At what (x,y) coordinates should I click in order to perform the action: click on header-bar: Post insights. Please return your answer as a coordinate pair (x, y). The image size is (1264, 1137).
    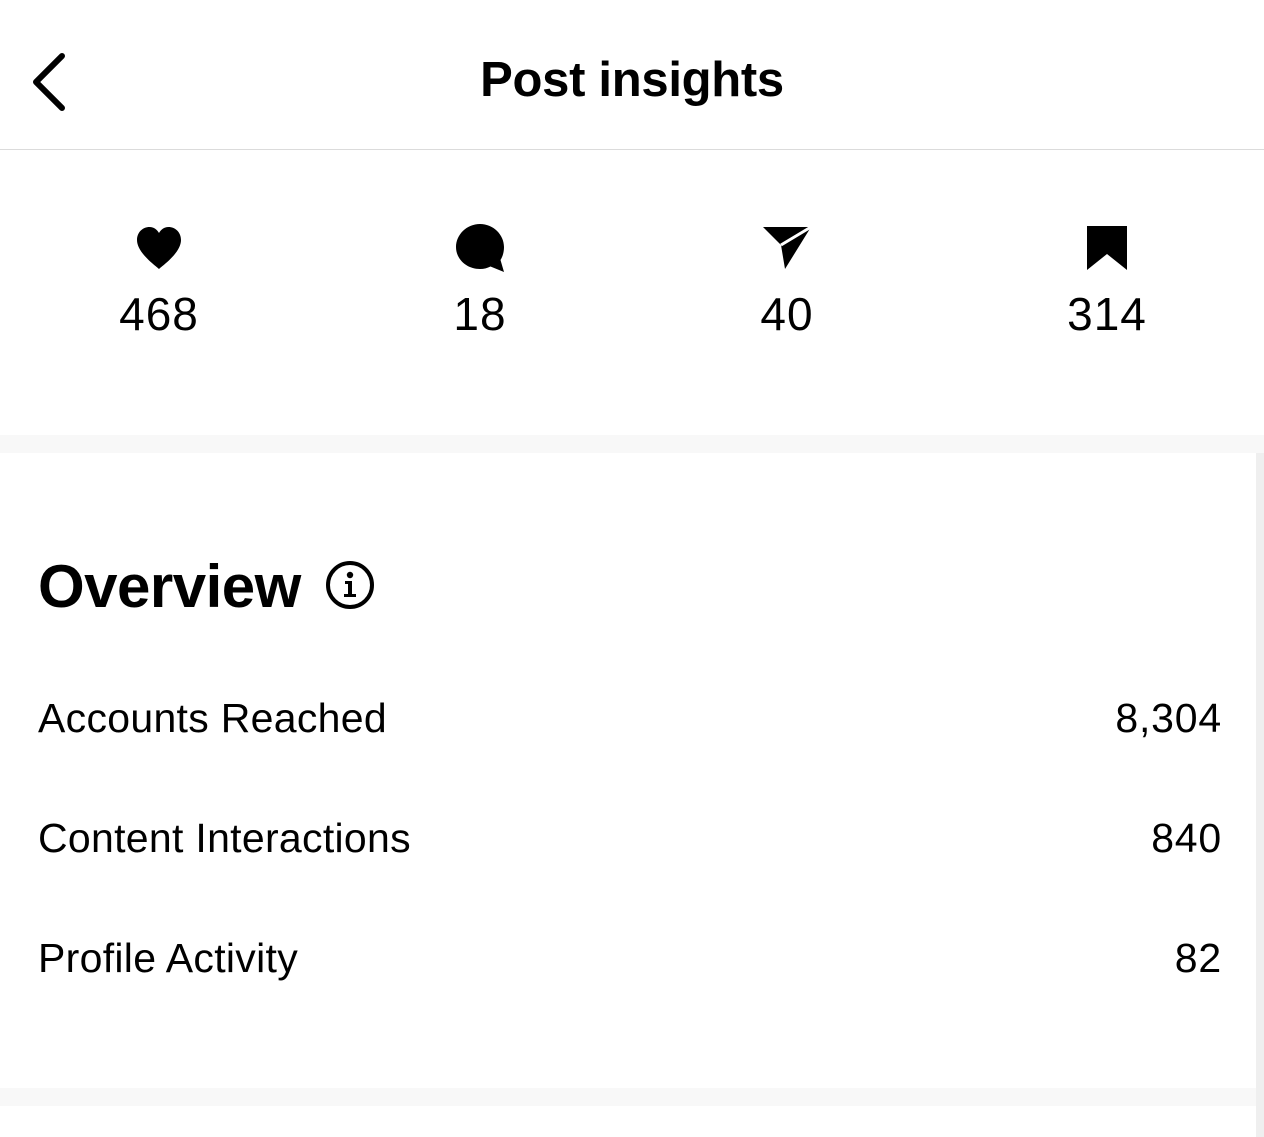
    Looking at the image, I should click on (632, 75).